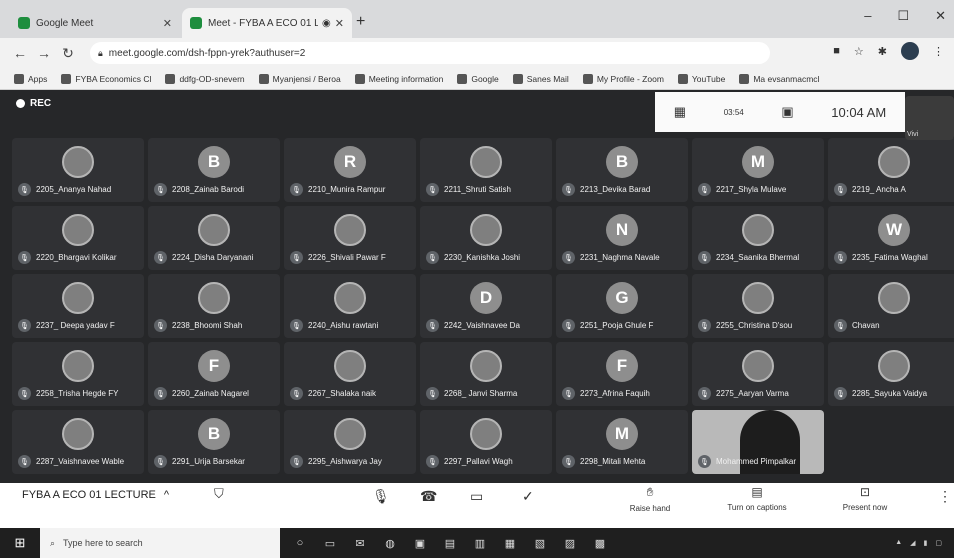 This screenshot has width=954, height=558. I want to click on bookmark-item: Myanjensi / Beroa, so click(299, 78).